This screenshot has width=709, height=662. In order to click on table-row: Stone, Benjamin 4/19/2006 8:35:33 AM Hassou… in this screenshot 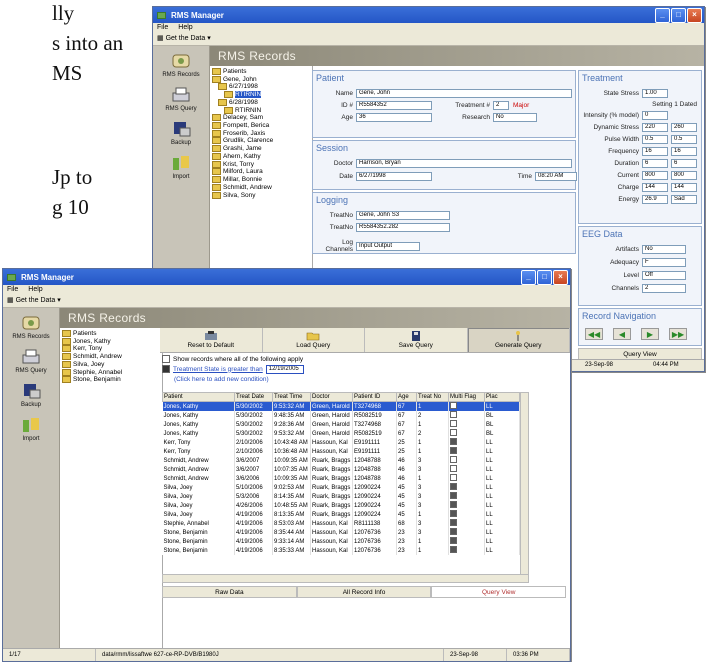, I will do `click(341, 550)`.